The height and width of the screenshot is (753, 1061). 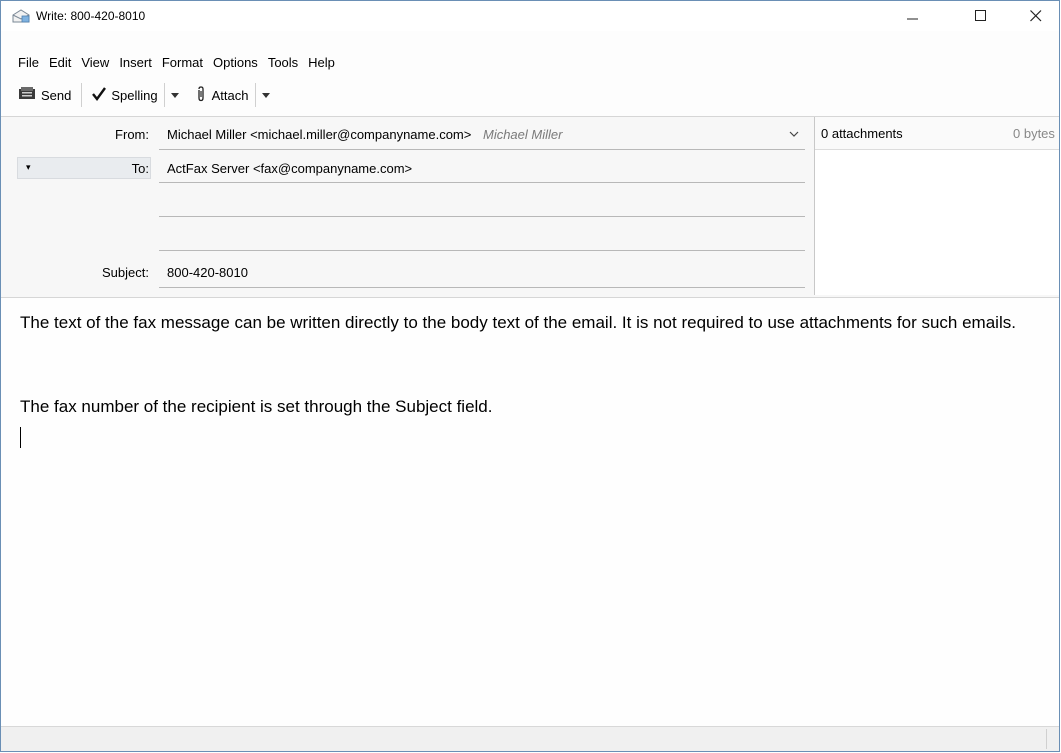 What do you see at coordinates (235, 63) in the screenshot?
I see `menu-options: Options` at bounding box center [235, 63].